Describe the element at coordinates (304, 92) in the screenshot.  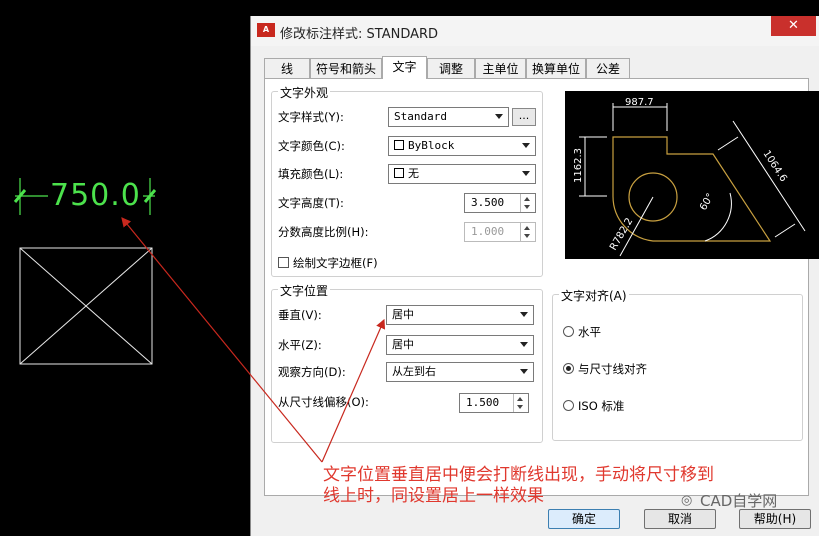
I see `group-title-appearance: 文字外观` at that location.